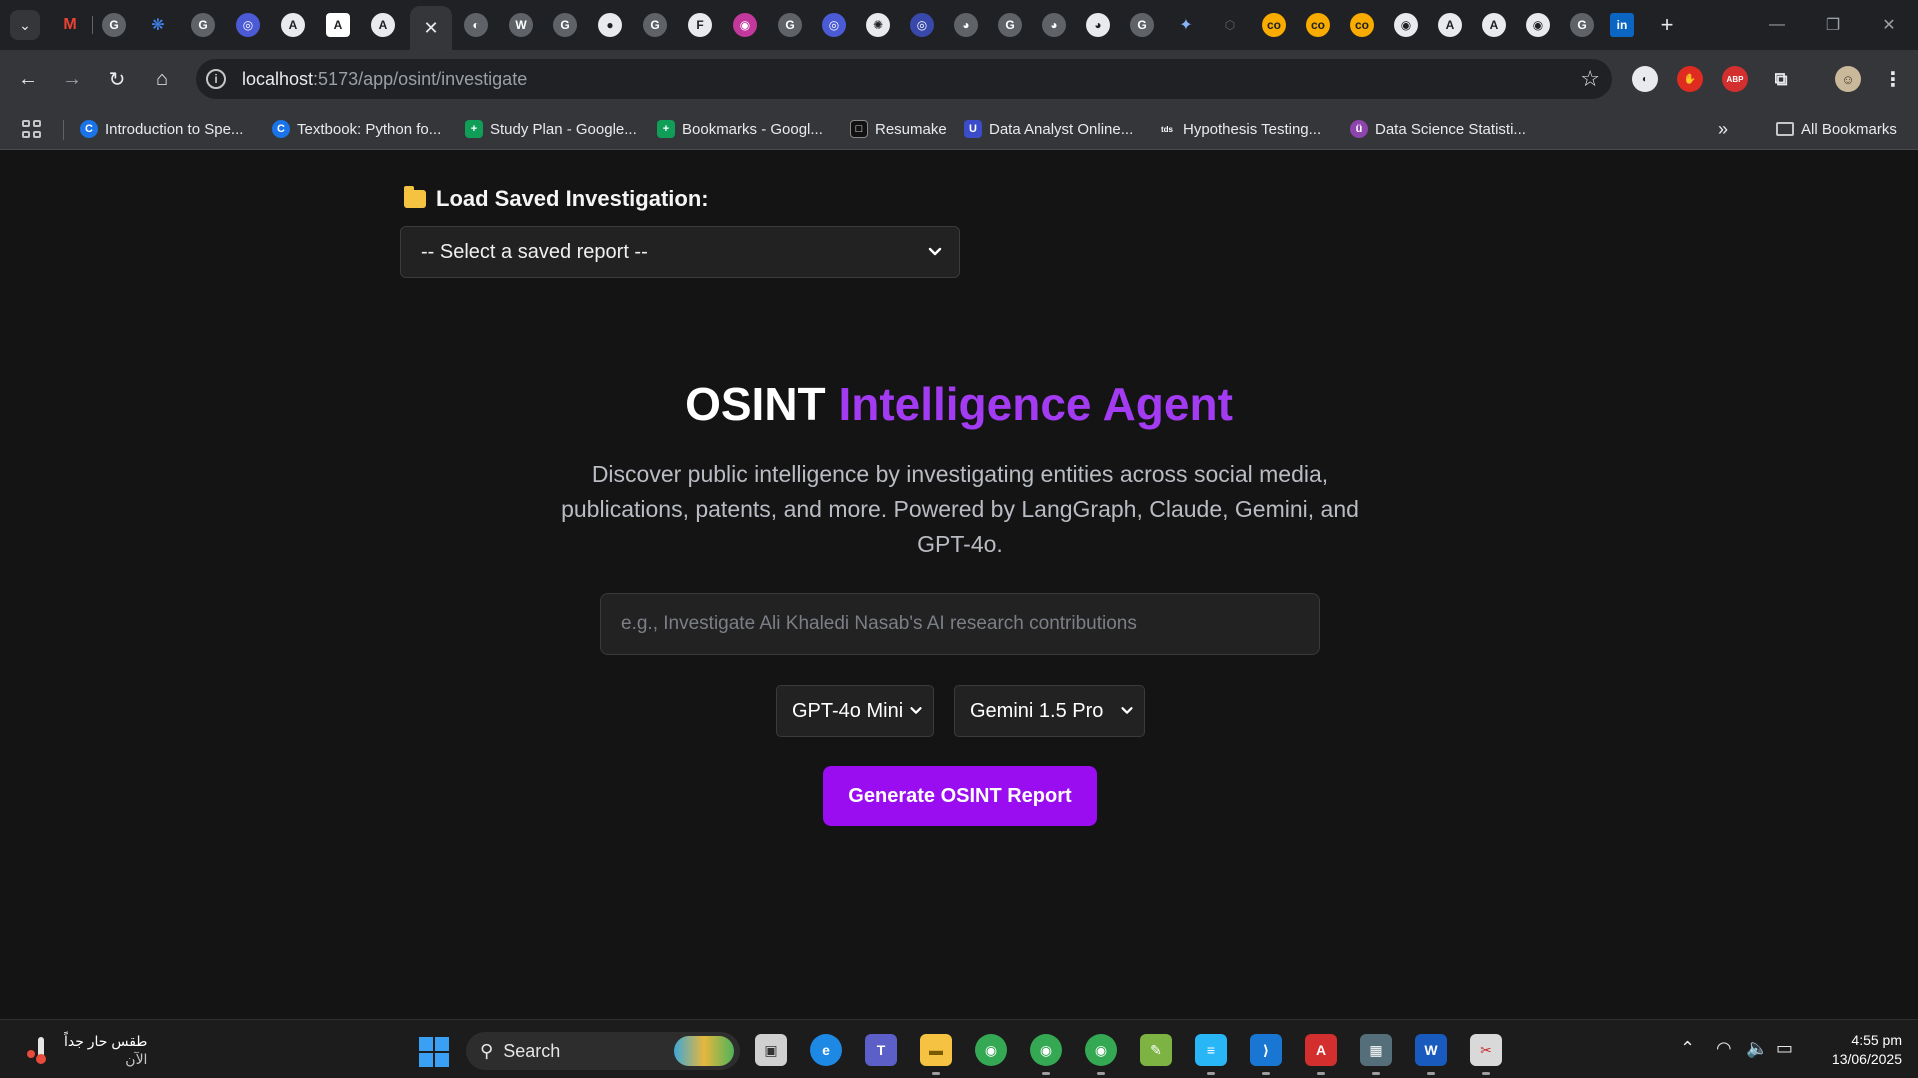  Describe the element at coordinates (881, 1050) in the screenshot. I see `teams-icon: T` at that location.